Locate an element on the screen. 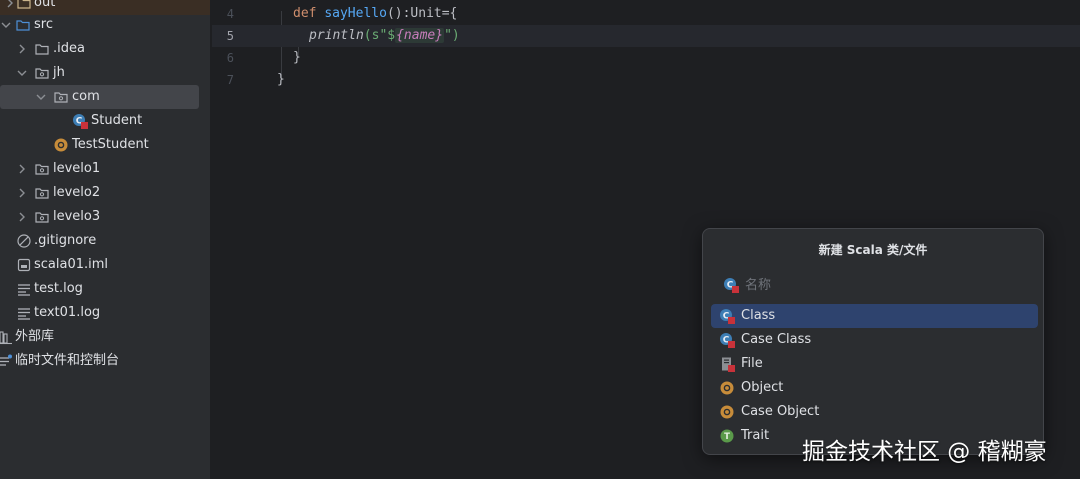 Image resolution: width=1080 pixels, height=479 pixels. tree-item-gitignore: .gitignore is located at coordinates (105, 241).